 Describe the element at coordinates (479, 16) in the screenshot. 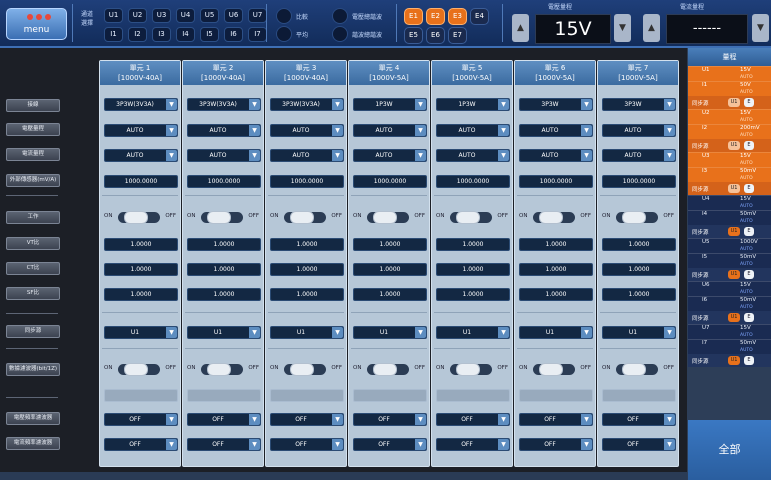

I see `element-button: E4` at that location.